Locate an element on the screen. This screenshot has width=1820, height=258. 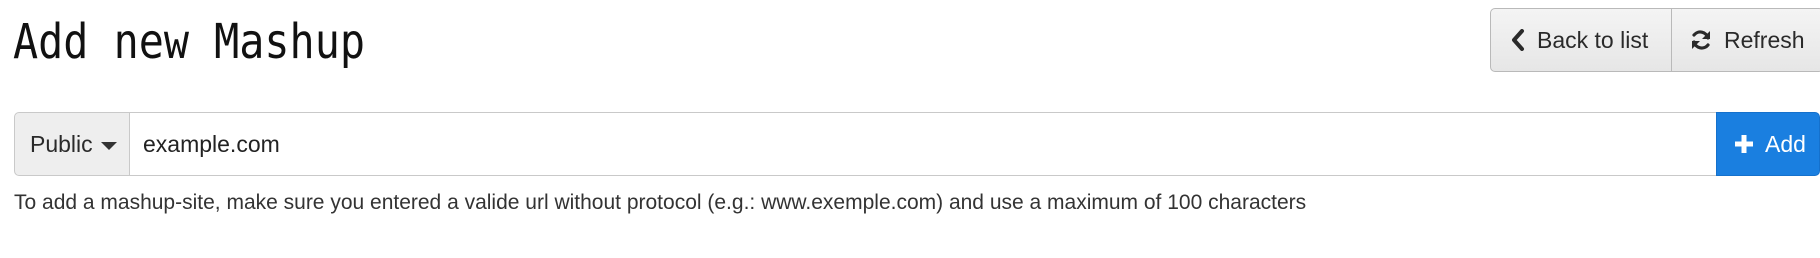
back-to-list-button: Back to list is located at coordinates (1581, 40).